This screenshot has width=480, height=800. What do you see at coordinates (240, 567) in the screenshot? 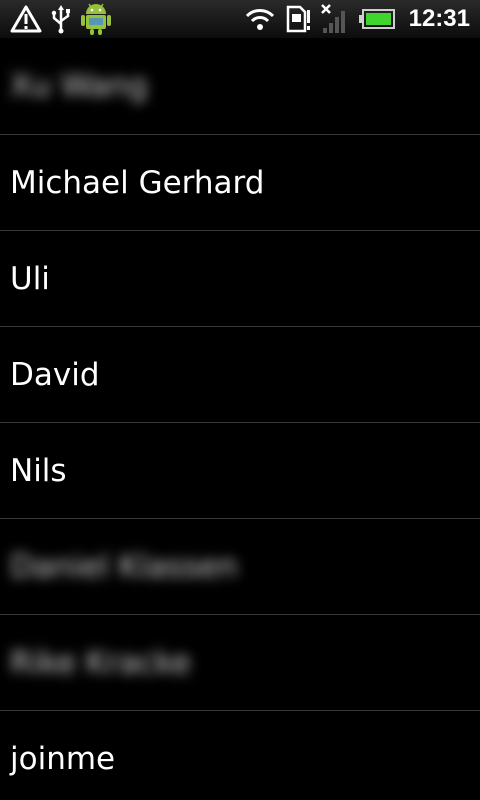
I see `list-item: Daniel Klassen` at bounding box center [240, 567].